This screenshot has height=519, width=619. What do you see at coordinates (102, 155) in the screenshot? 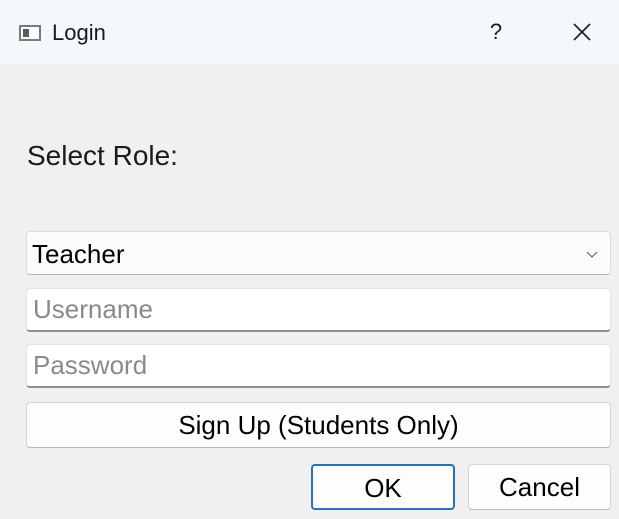
I see `select-role-label: Select Role:` at bounding box center [102, 155].